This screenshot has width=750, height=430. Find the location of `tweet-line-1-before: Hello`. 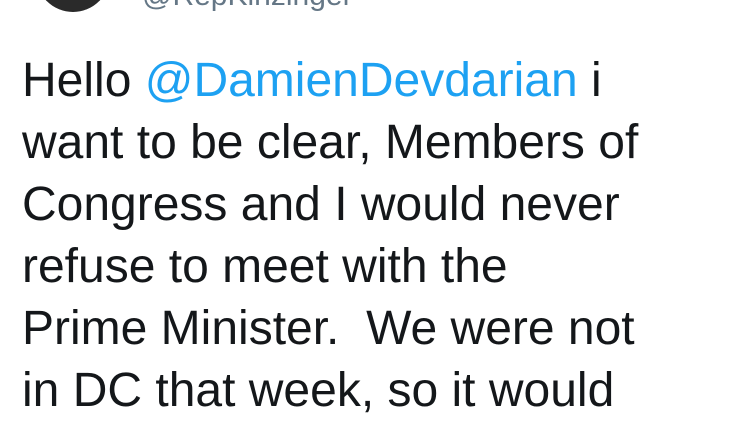

tweet-line-1-before: Hello is located at coordinates (83, 80).